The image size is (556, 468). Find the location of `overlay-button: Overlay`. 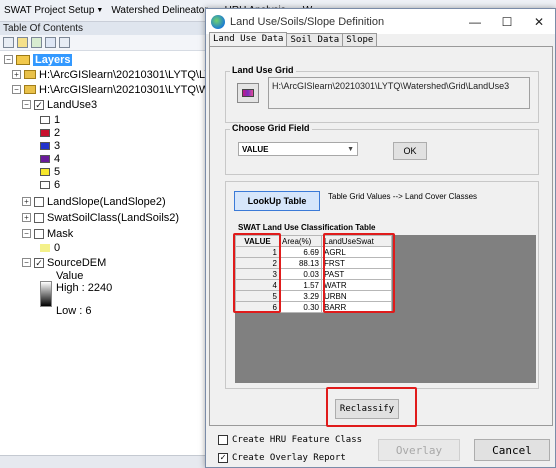

overlay-button: Overlay is located at coordinates (419, 450).